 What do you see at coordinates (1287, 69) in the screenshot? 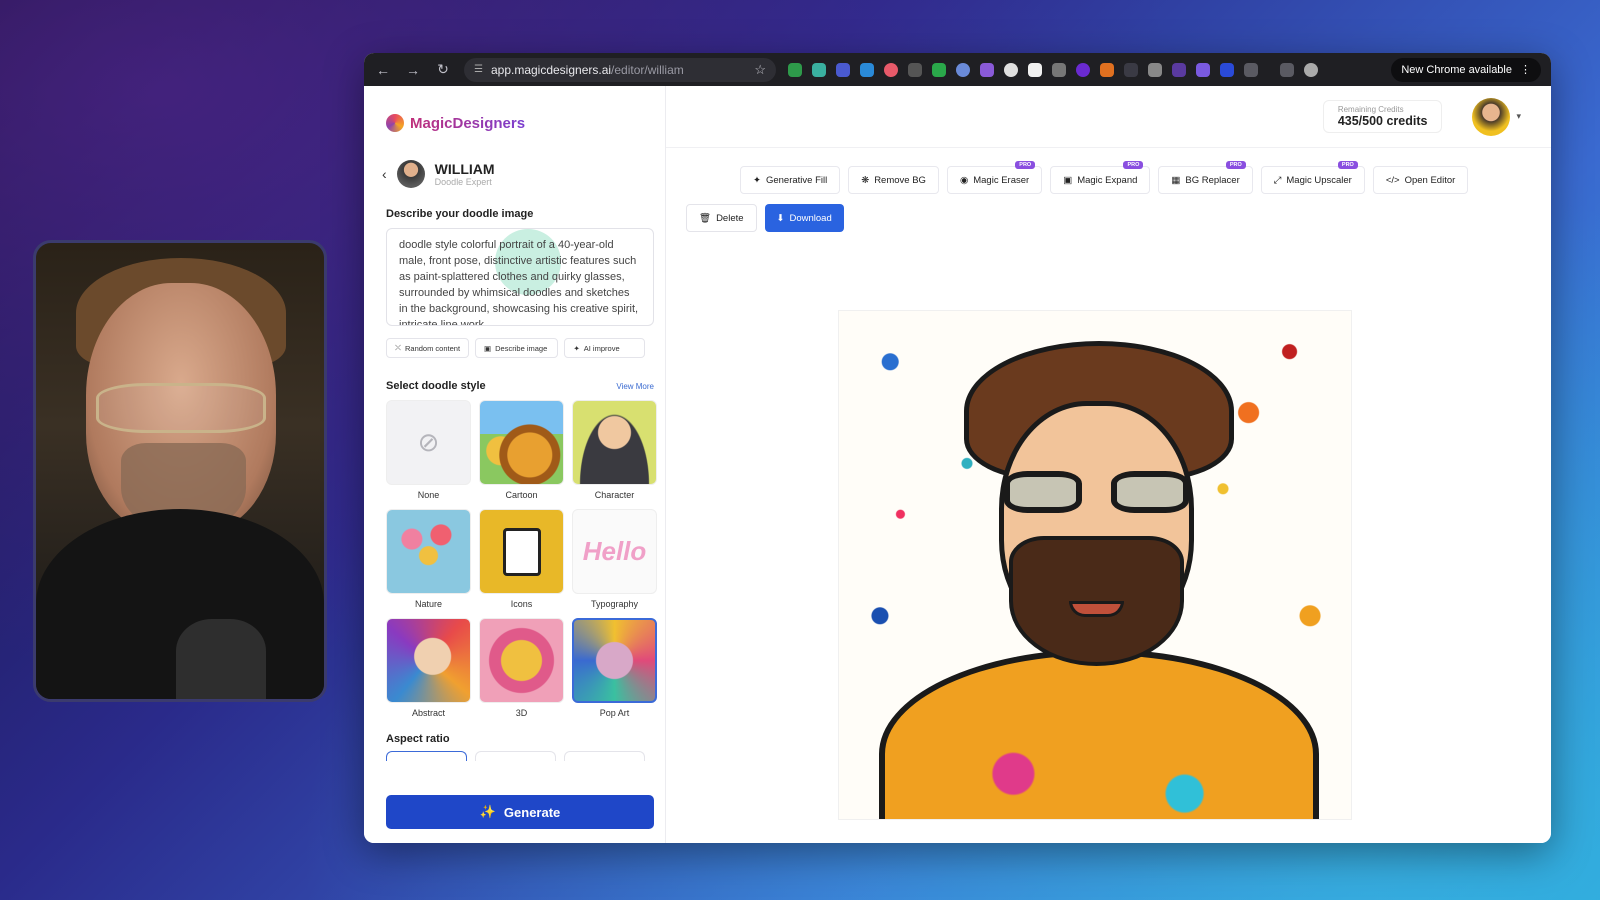
I see `download-icon` at bounding box center [1287, 69].